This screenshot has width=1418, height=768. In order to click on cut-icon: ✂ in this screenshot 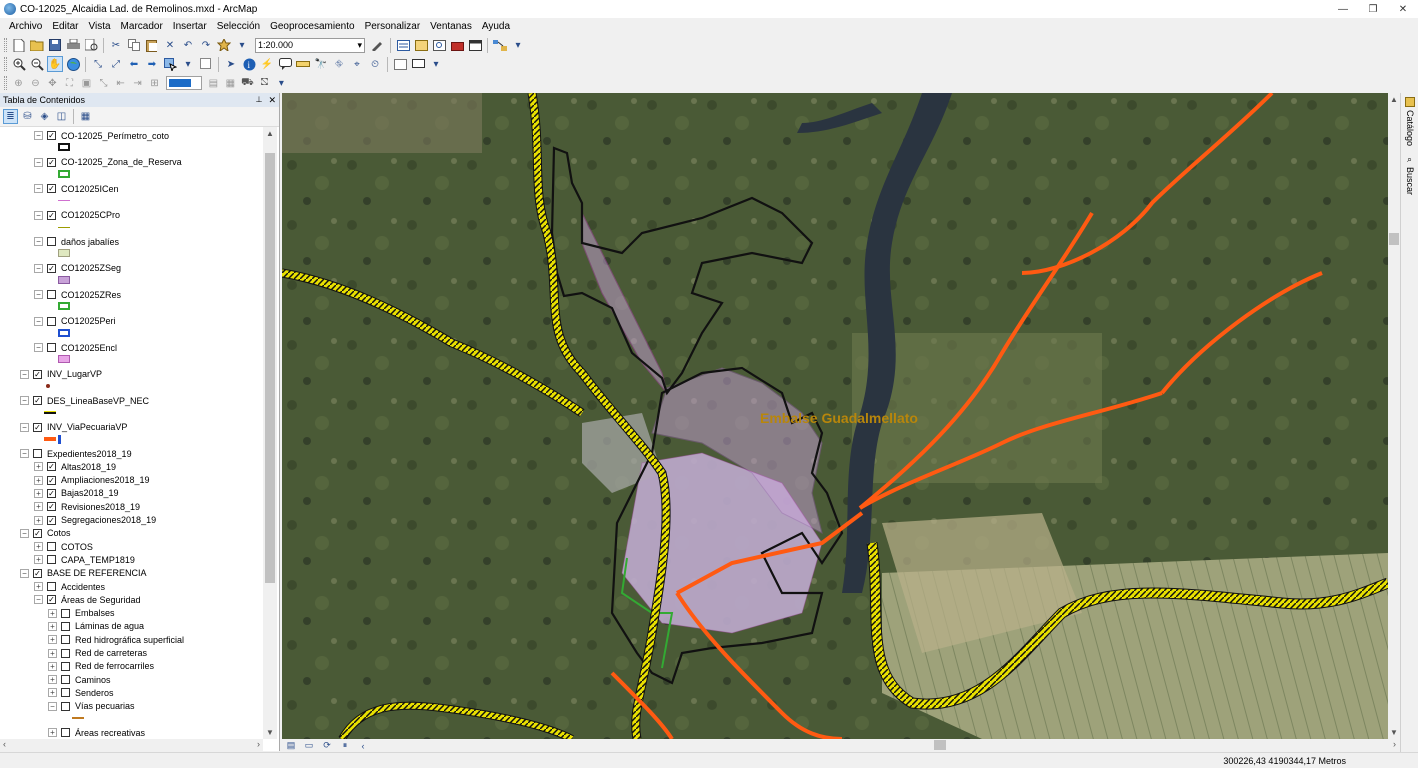, I will do `click(116, 45)`.